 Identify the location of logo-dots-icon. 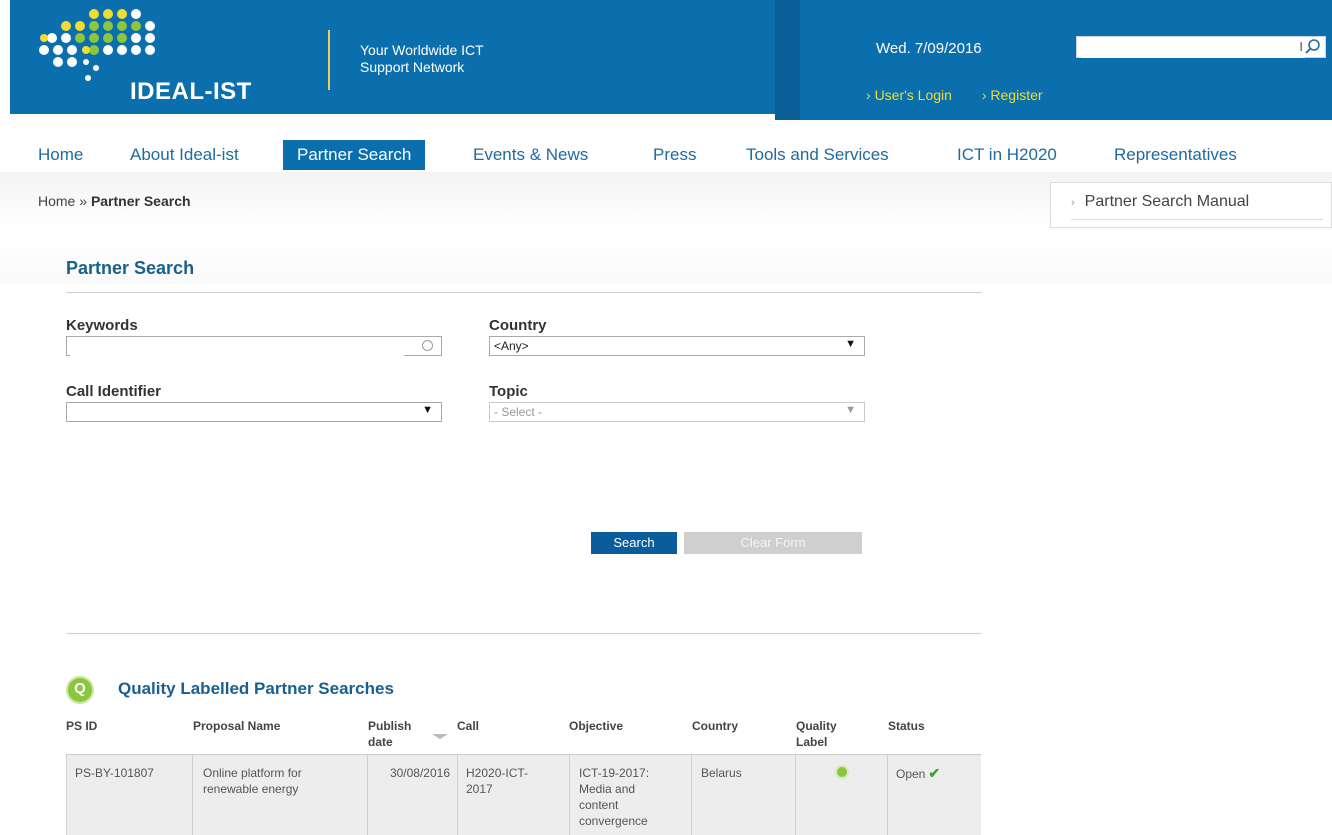
(97, 45).